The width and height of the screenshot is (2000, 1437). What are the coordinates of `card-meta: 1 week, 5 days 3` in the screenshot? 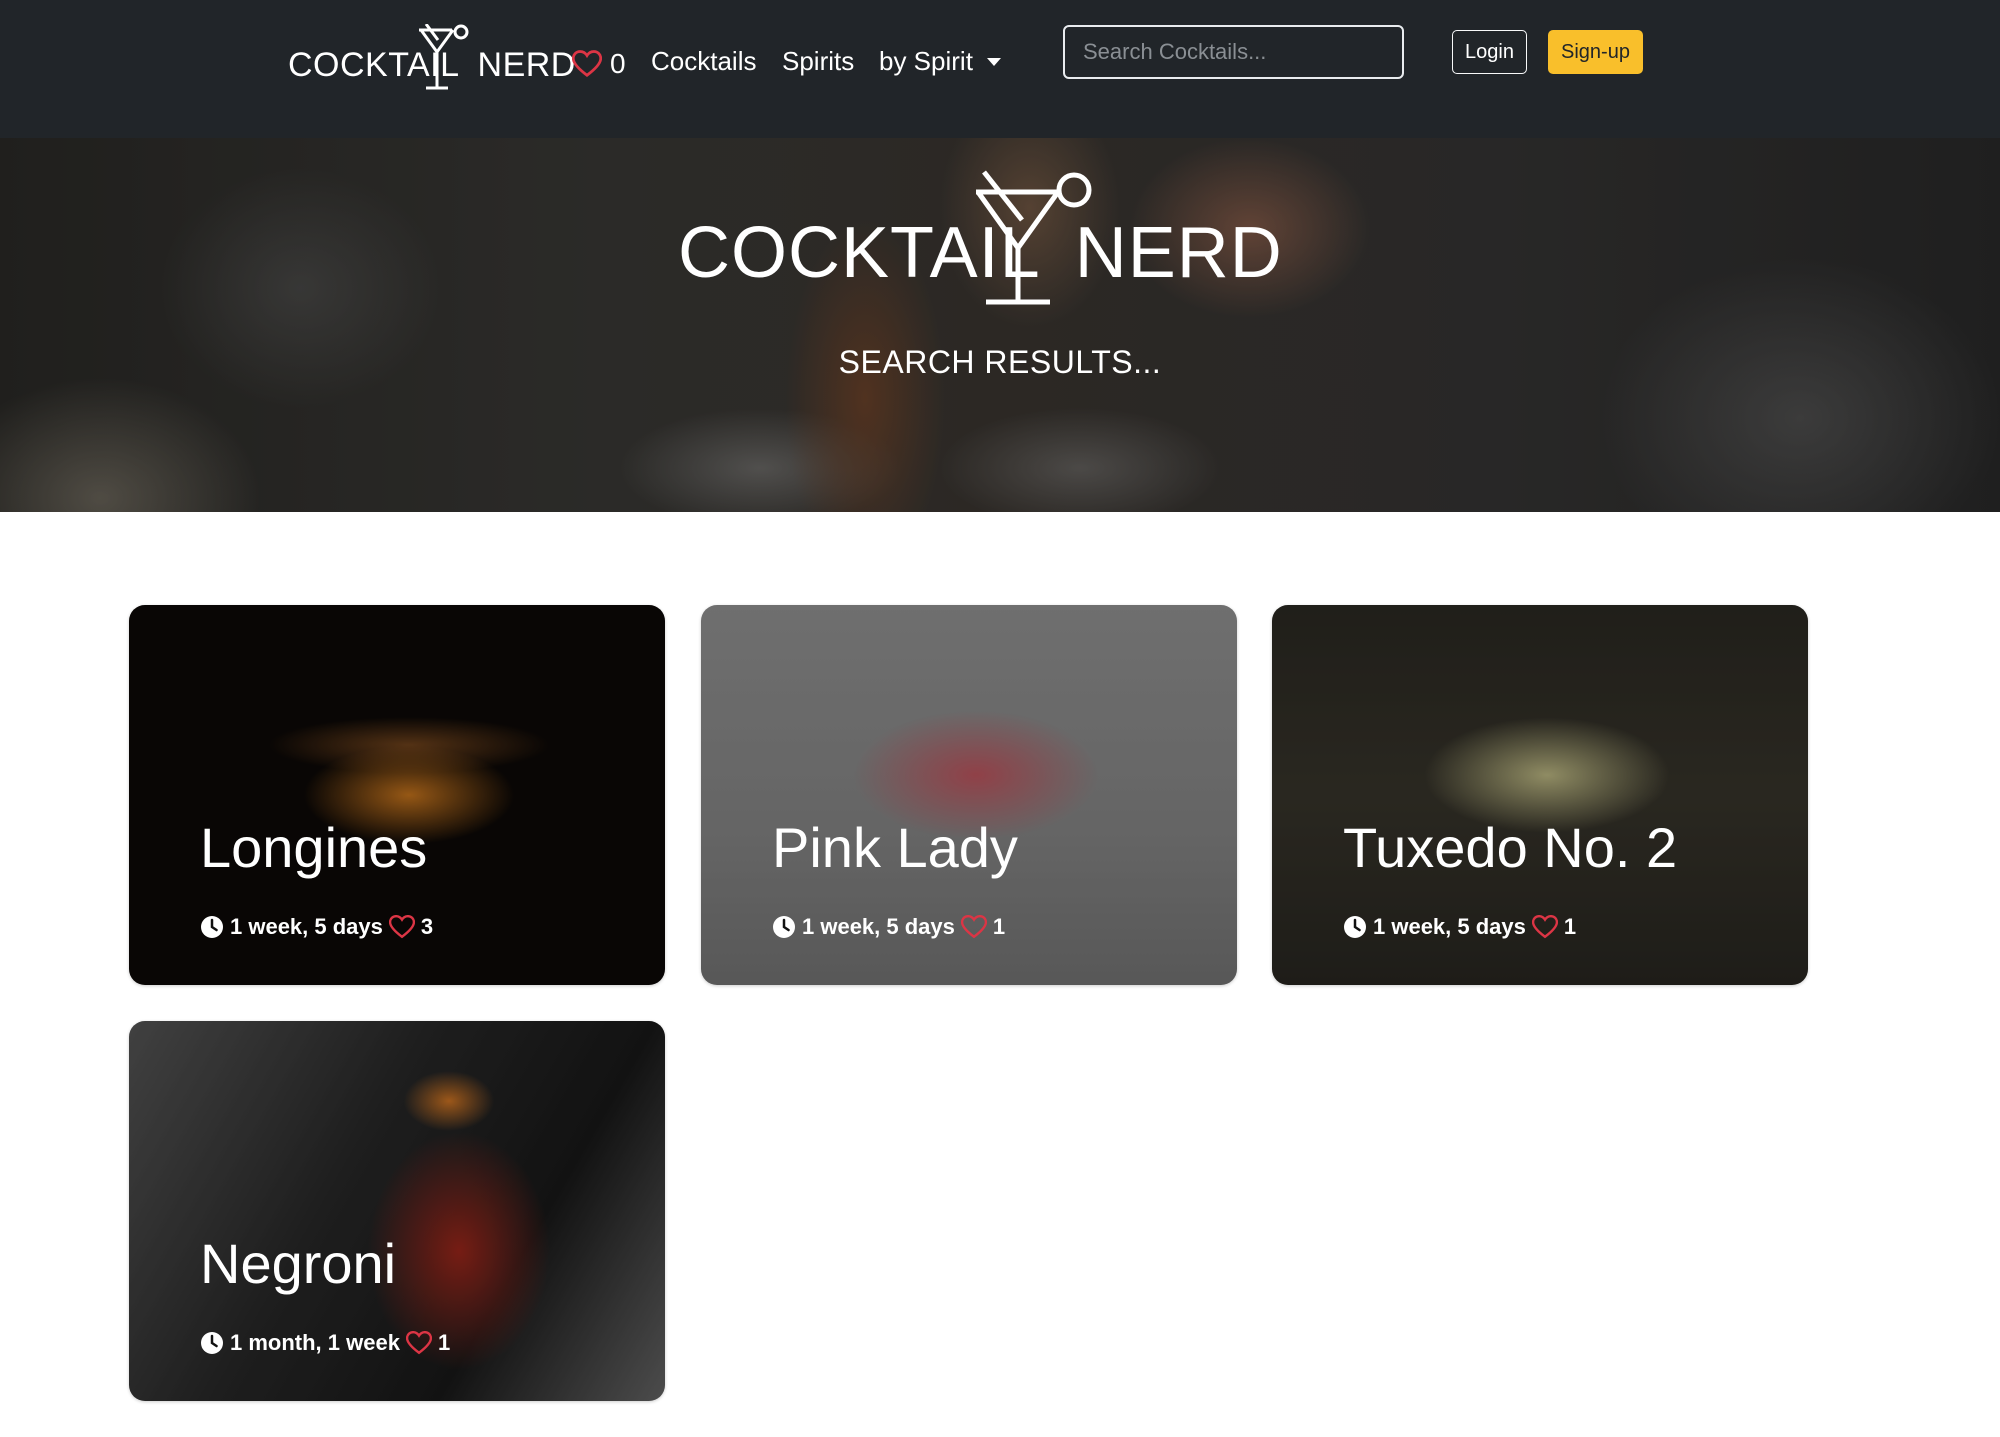 It's located at (316, 927).